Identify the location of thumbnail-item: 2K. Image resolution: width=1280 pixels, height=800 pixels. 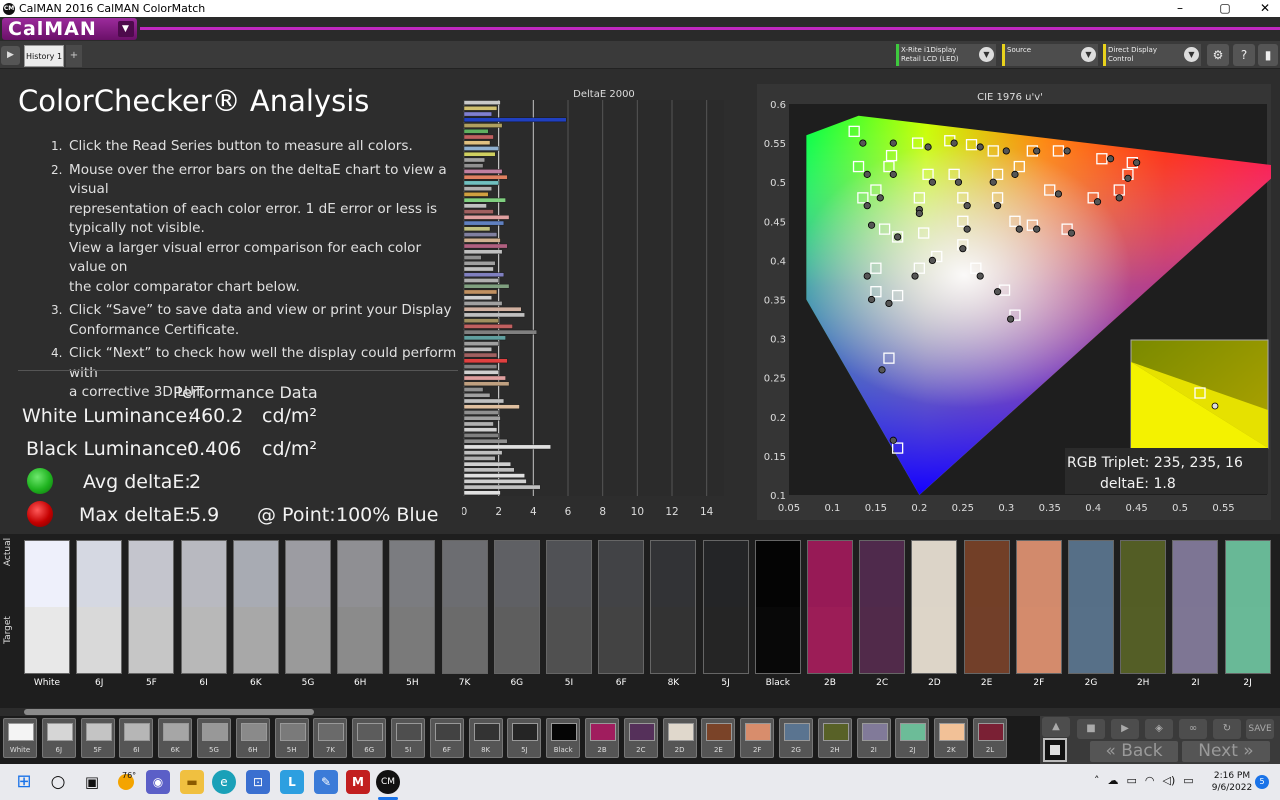
(951, 738).